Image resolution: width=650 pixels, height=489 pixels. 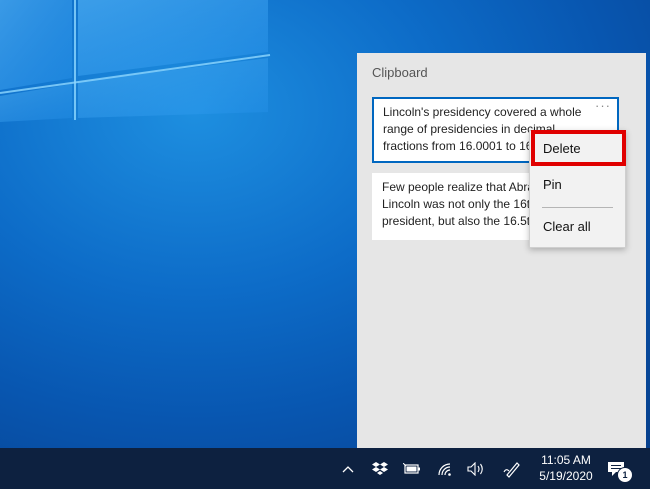 What do you see at coordinates (566, 468) in the screenshot?
I see `taskbar-clock: 11:05 AM 5/19/2020` at bounding box center [566, 468].